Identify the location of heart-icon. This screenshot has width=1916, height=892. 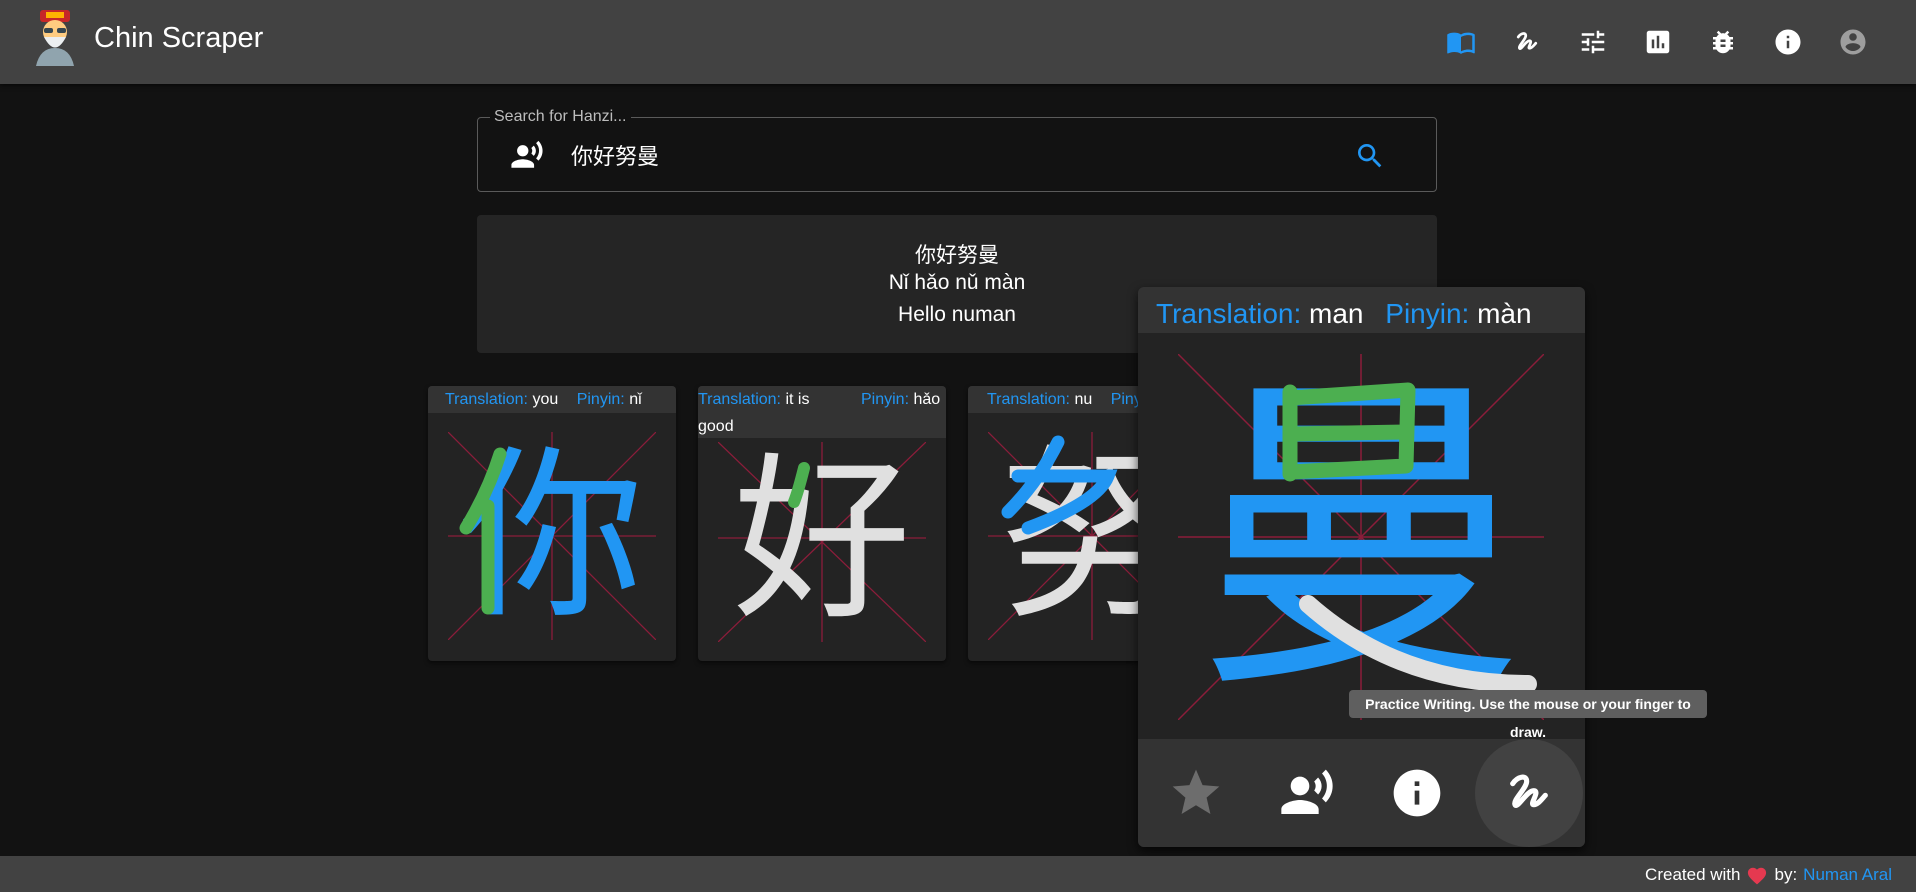
(1757, 876).